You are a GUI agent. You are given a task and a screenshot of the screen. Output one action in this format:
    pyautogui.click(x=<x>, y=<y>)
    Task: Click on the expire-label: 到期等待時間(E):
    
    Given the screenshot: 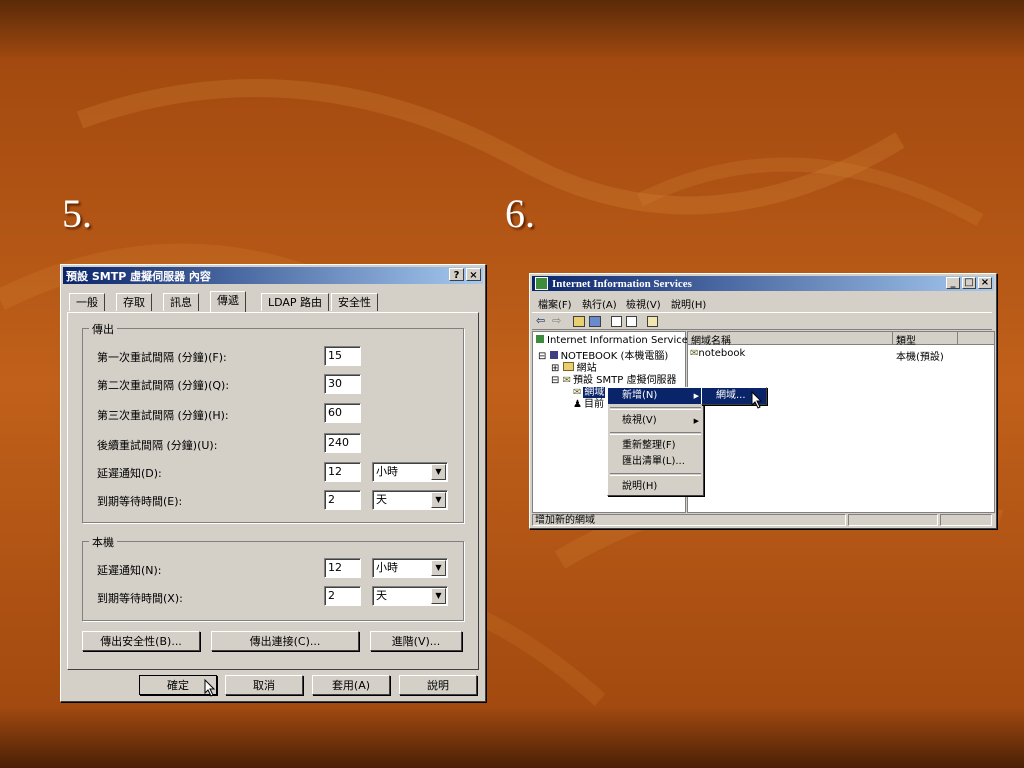 What is the action you would take?
    pyautogui.click(x=140, y=501)
    